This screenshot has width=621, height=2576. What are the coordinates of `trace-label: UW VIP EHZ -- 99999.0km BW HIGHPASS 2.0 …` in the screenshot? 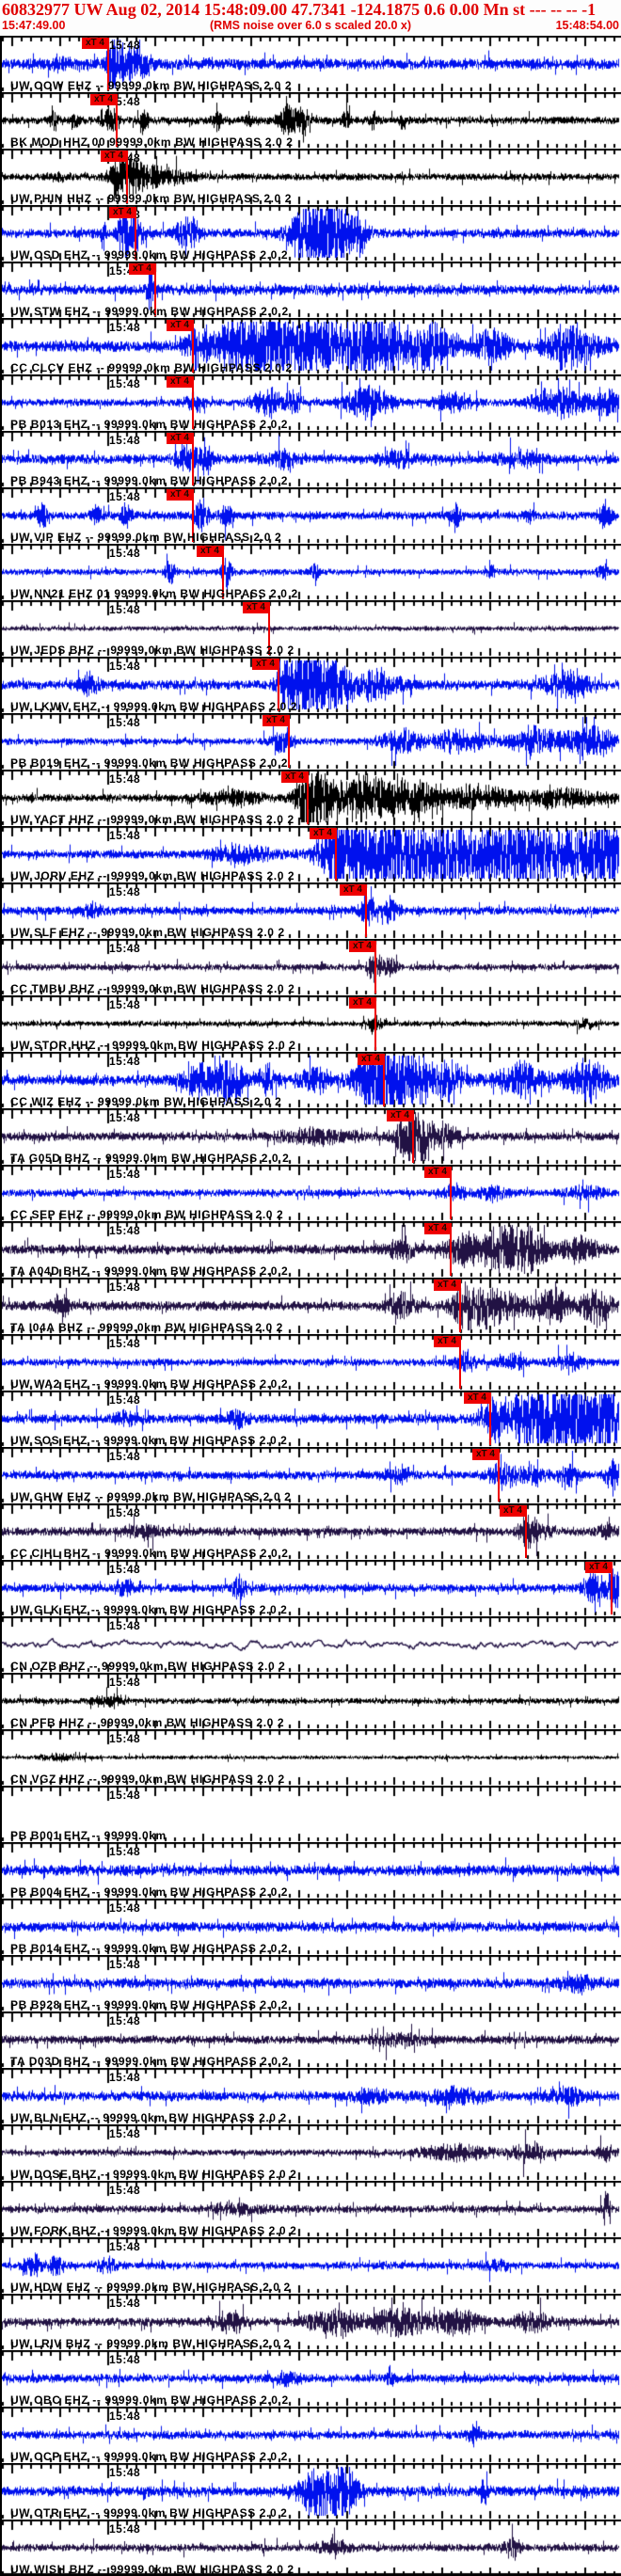 It's located at (146, 537).